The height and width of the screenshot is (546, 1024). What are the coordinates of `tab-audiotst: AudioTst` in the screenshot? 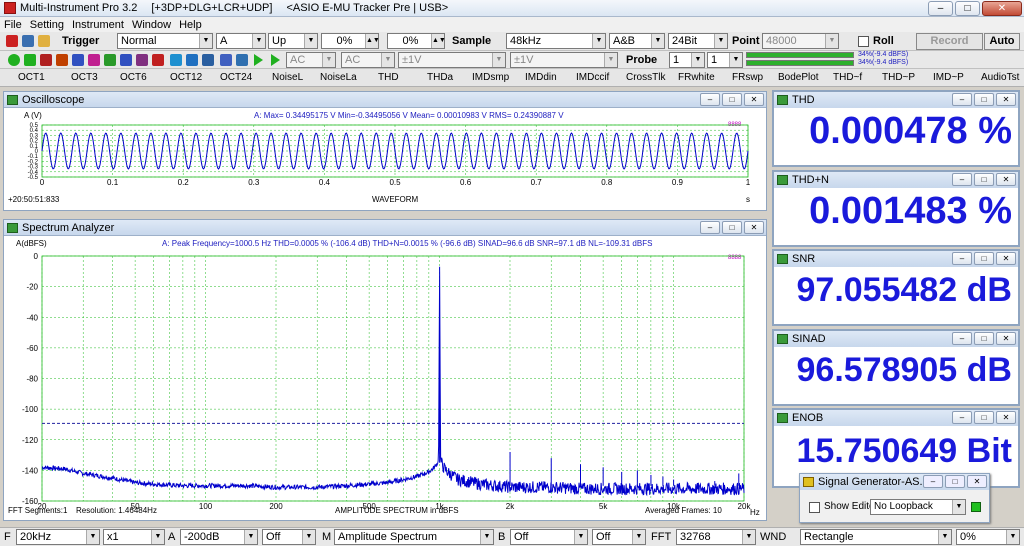 It's located at (1000, 78).